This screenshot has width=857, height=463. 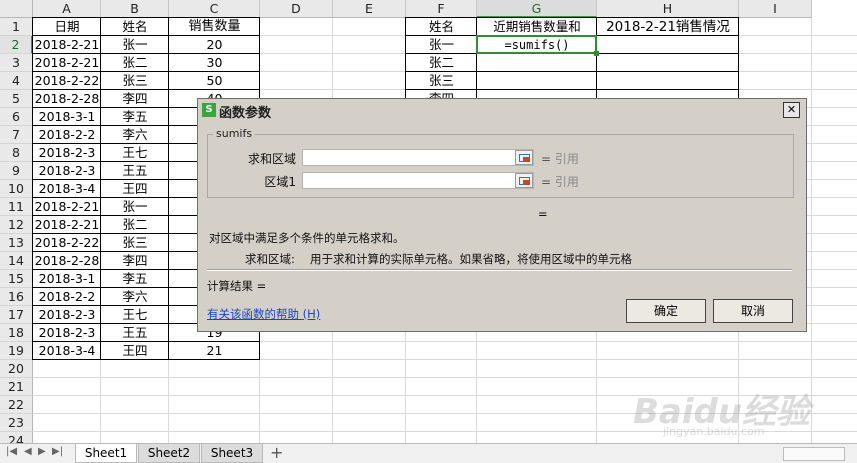 What do you see at coordinates (502, 110) in the screenshot?
I see `dialog-titlebar: S 函数参数 ✕` at bounding box center [502, 110].